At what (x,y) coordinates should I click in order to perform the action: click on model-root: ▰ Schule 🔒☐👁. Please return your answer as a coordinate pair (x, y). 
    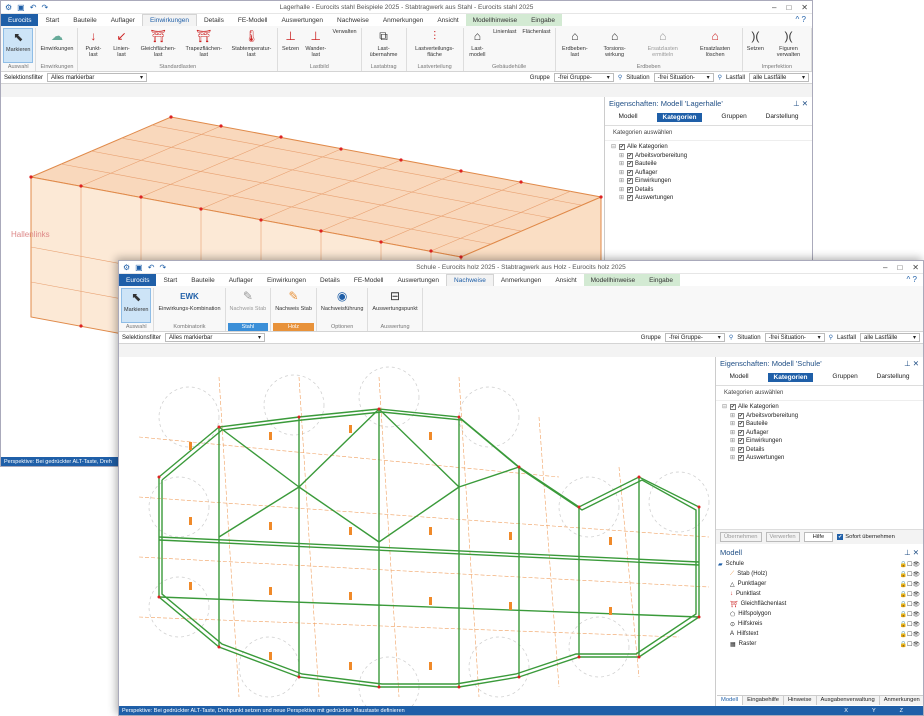
    Looking at the image, I should click on (819, 564).